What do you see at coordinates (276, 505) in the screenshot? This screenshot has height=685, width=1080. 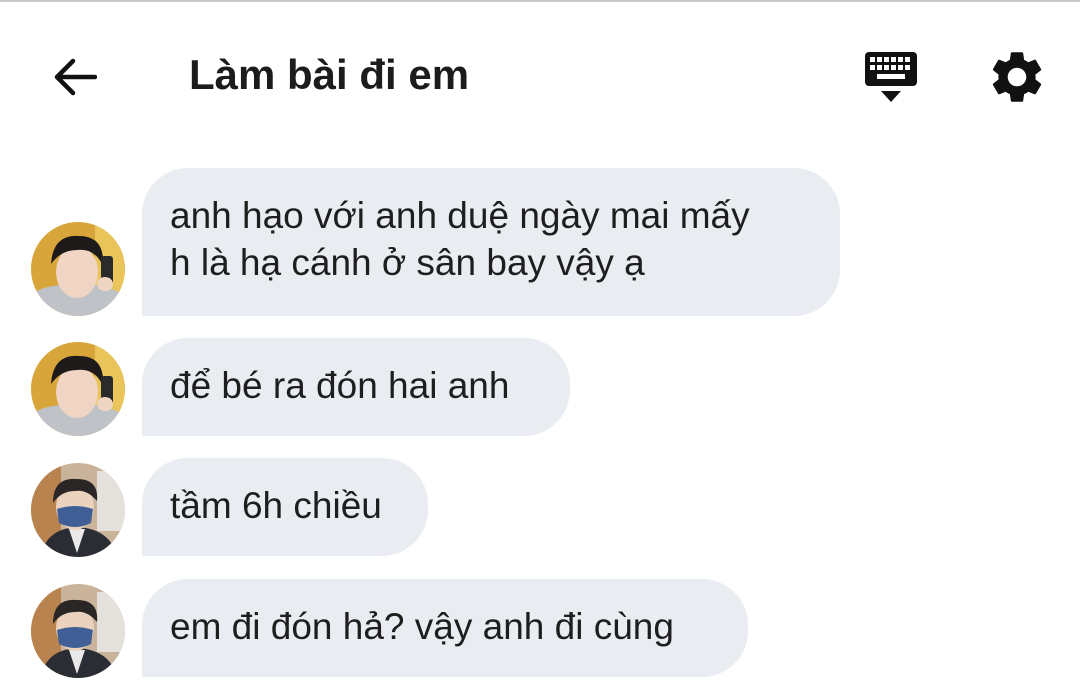 I see `message-text: tầm 6h chiều` at bounding box center [276, 505].